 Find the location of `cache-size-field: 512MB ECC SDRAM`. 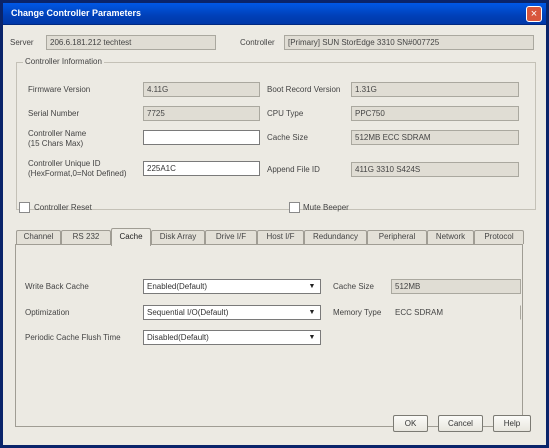

cache-size-field: 512MB ECC SDRAM is located at coordinates (435, 137).